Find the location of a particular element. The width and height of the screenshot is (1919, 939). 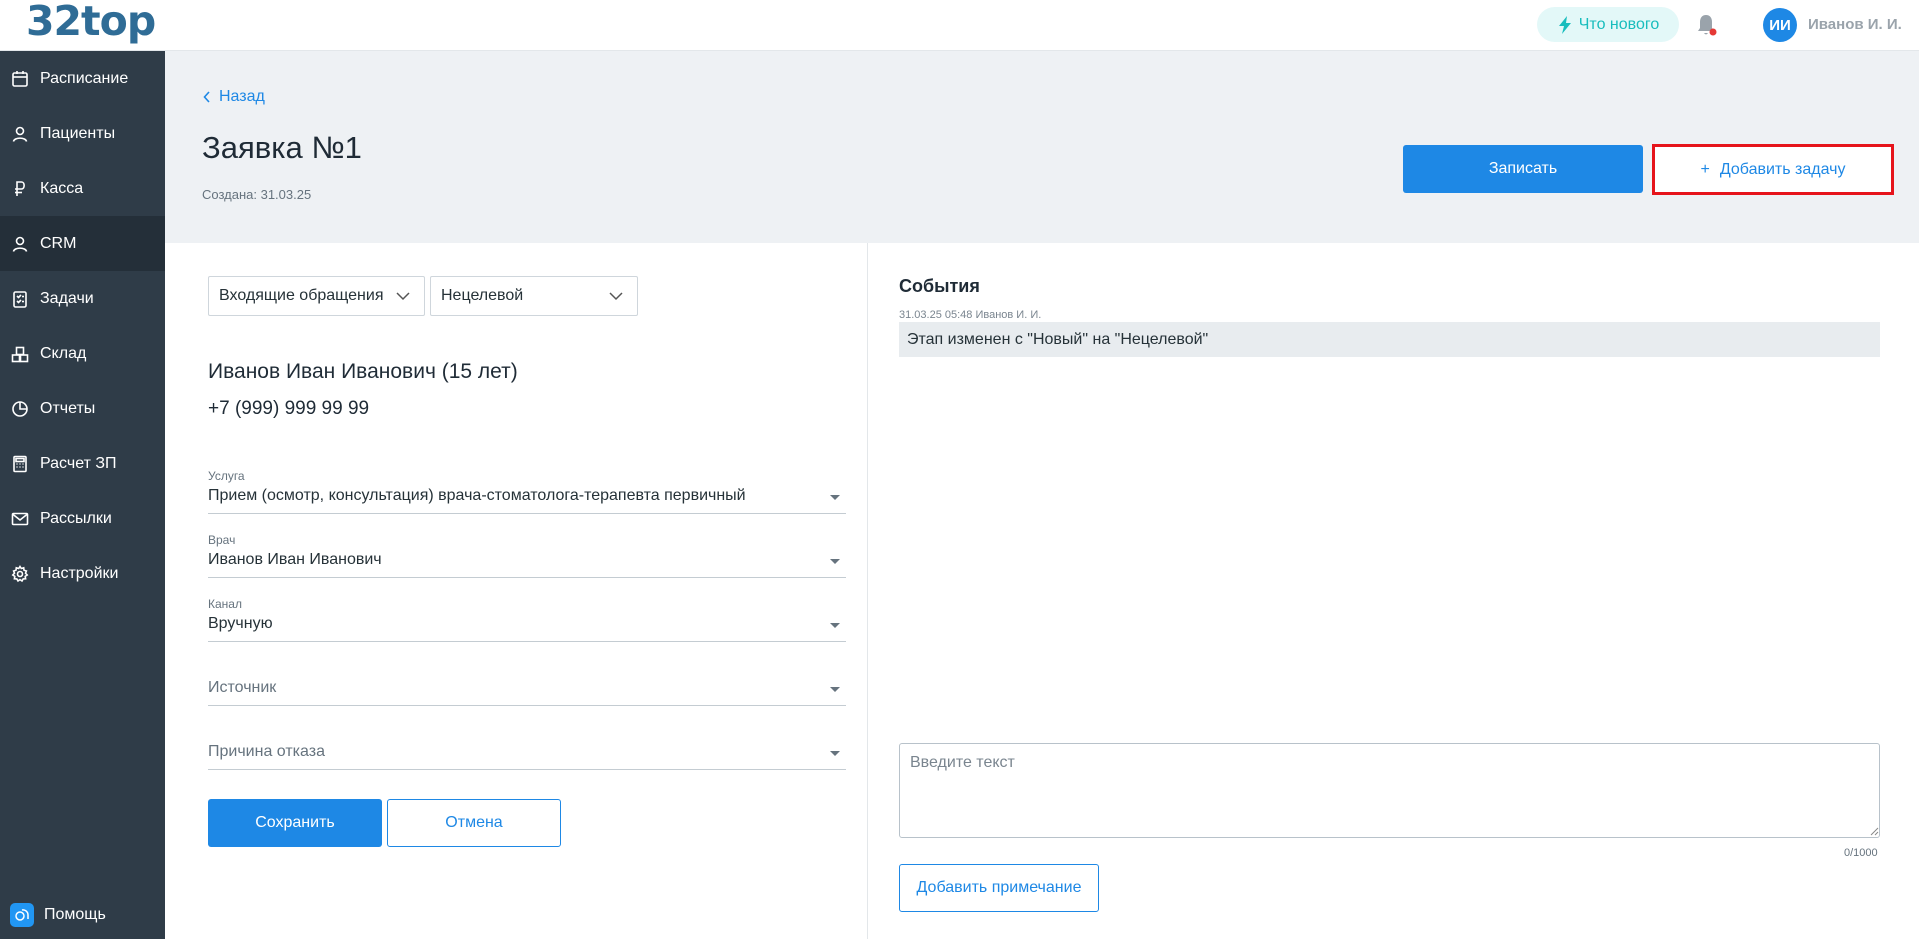

sidebar-item-label: Отчеты is located at coordinates (68, 408).